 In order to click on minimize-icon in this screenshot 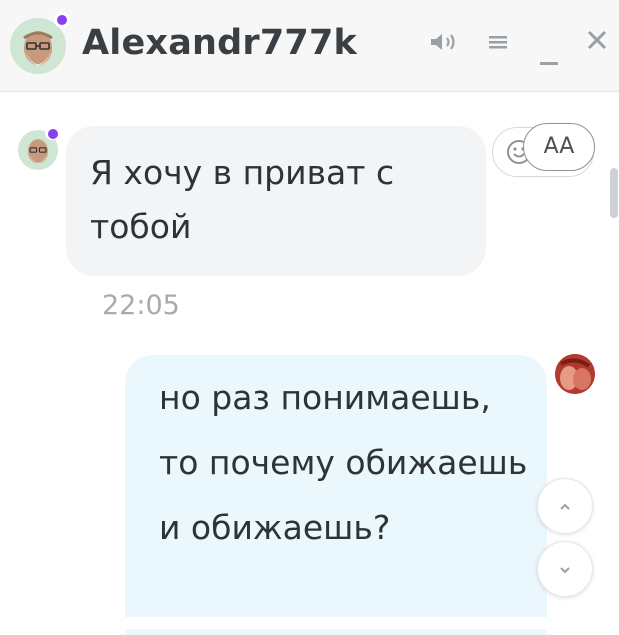, I will do `click(549, 47)`.